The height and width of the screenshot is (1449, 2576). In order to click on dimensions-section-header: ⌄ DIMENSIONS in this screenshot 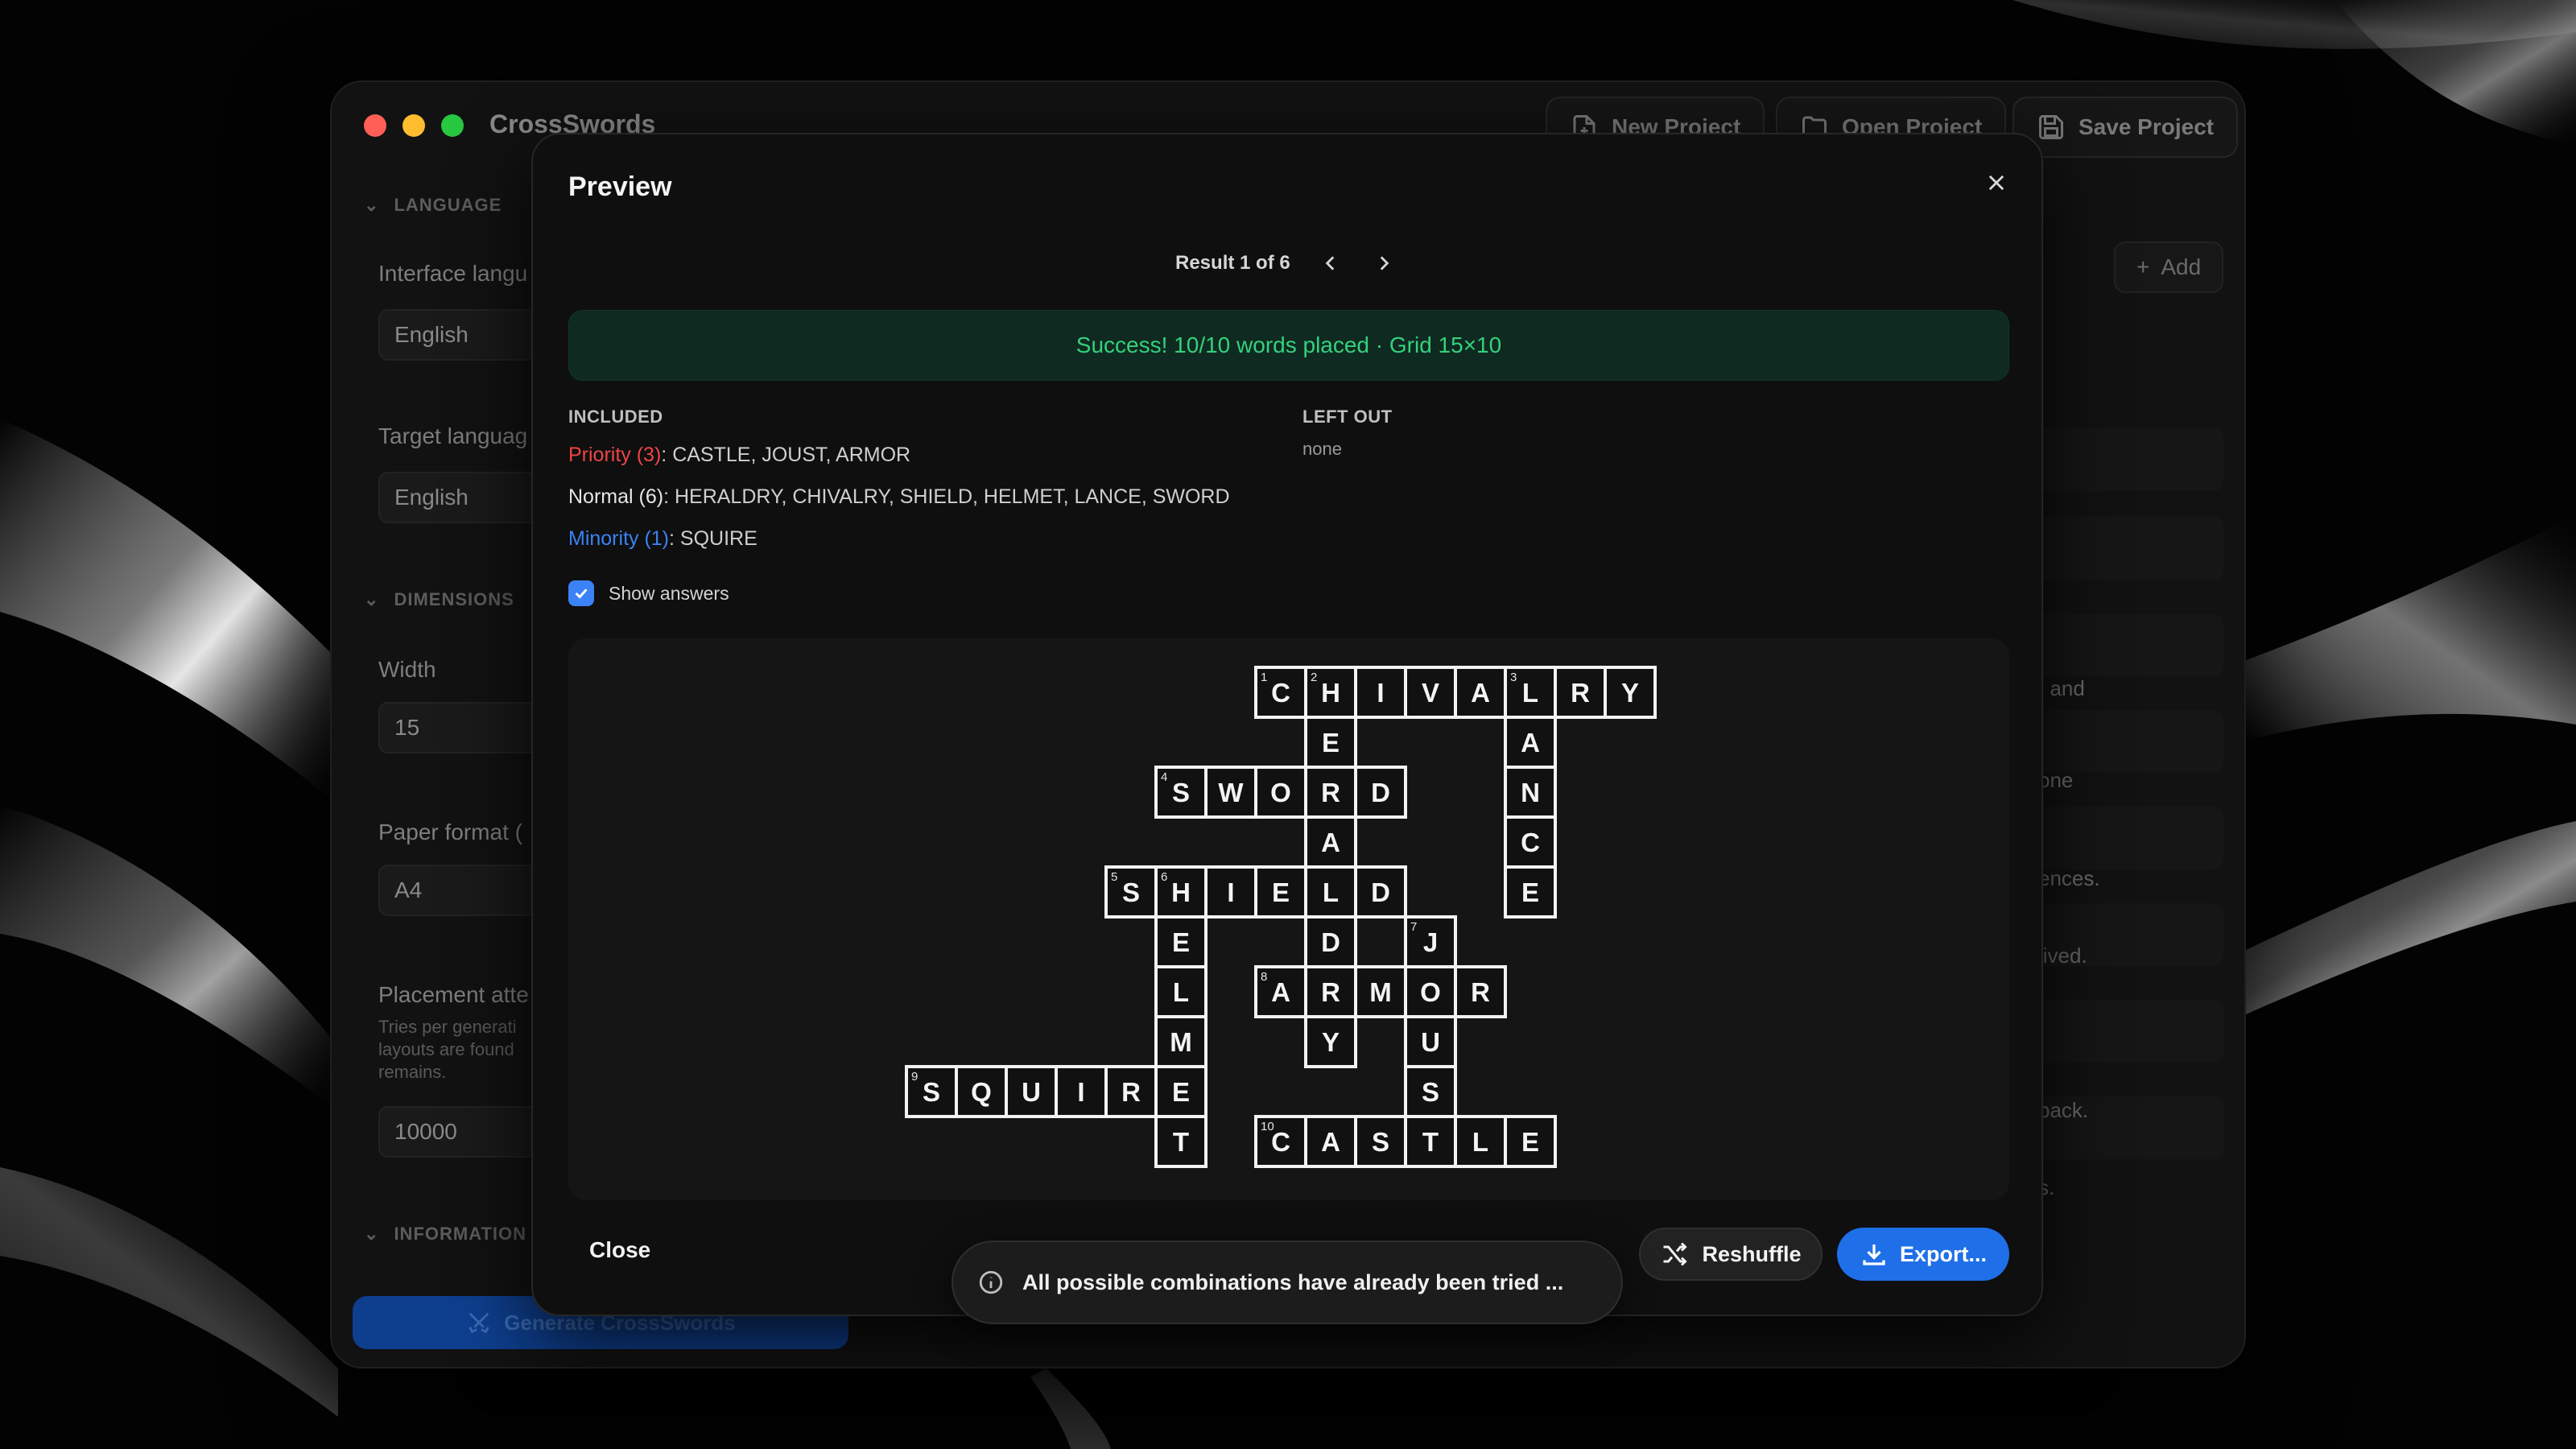, I will do `click(439, 599)`.